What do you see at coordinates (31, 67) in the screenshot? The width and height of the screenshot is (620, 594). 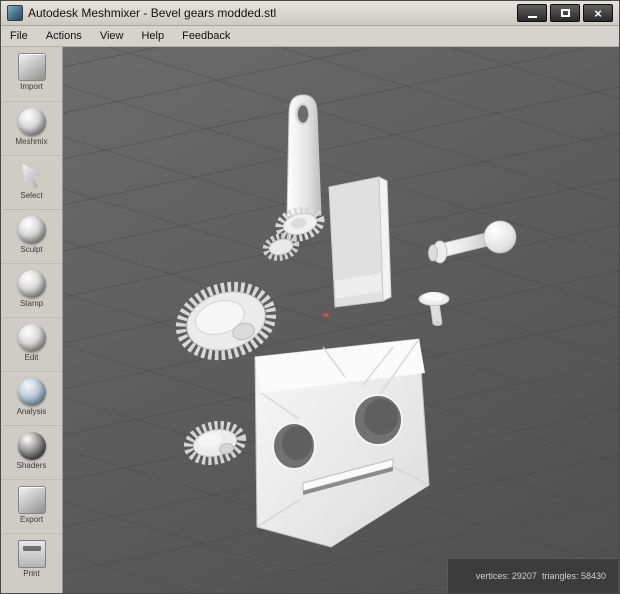 I see `import-icon` at bounding box center [31, 67].